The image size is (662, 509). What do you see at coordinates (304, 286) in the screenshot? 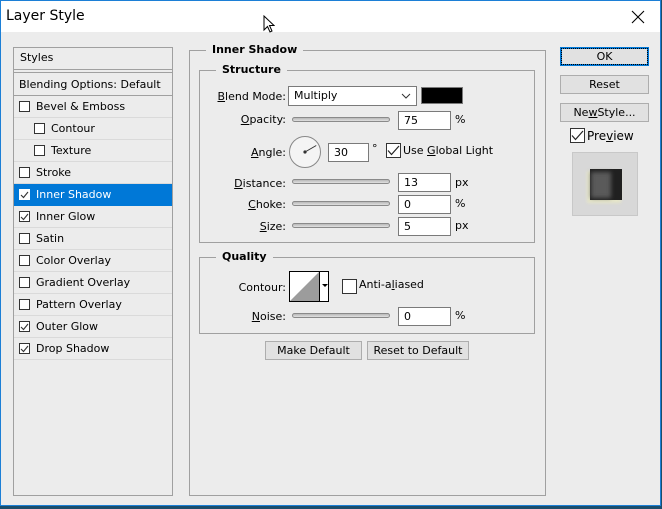
I see `contour-curve-icon` at bounding box center [304, 286].